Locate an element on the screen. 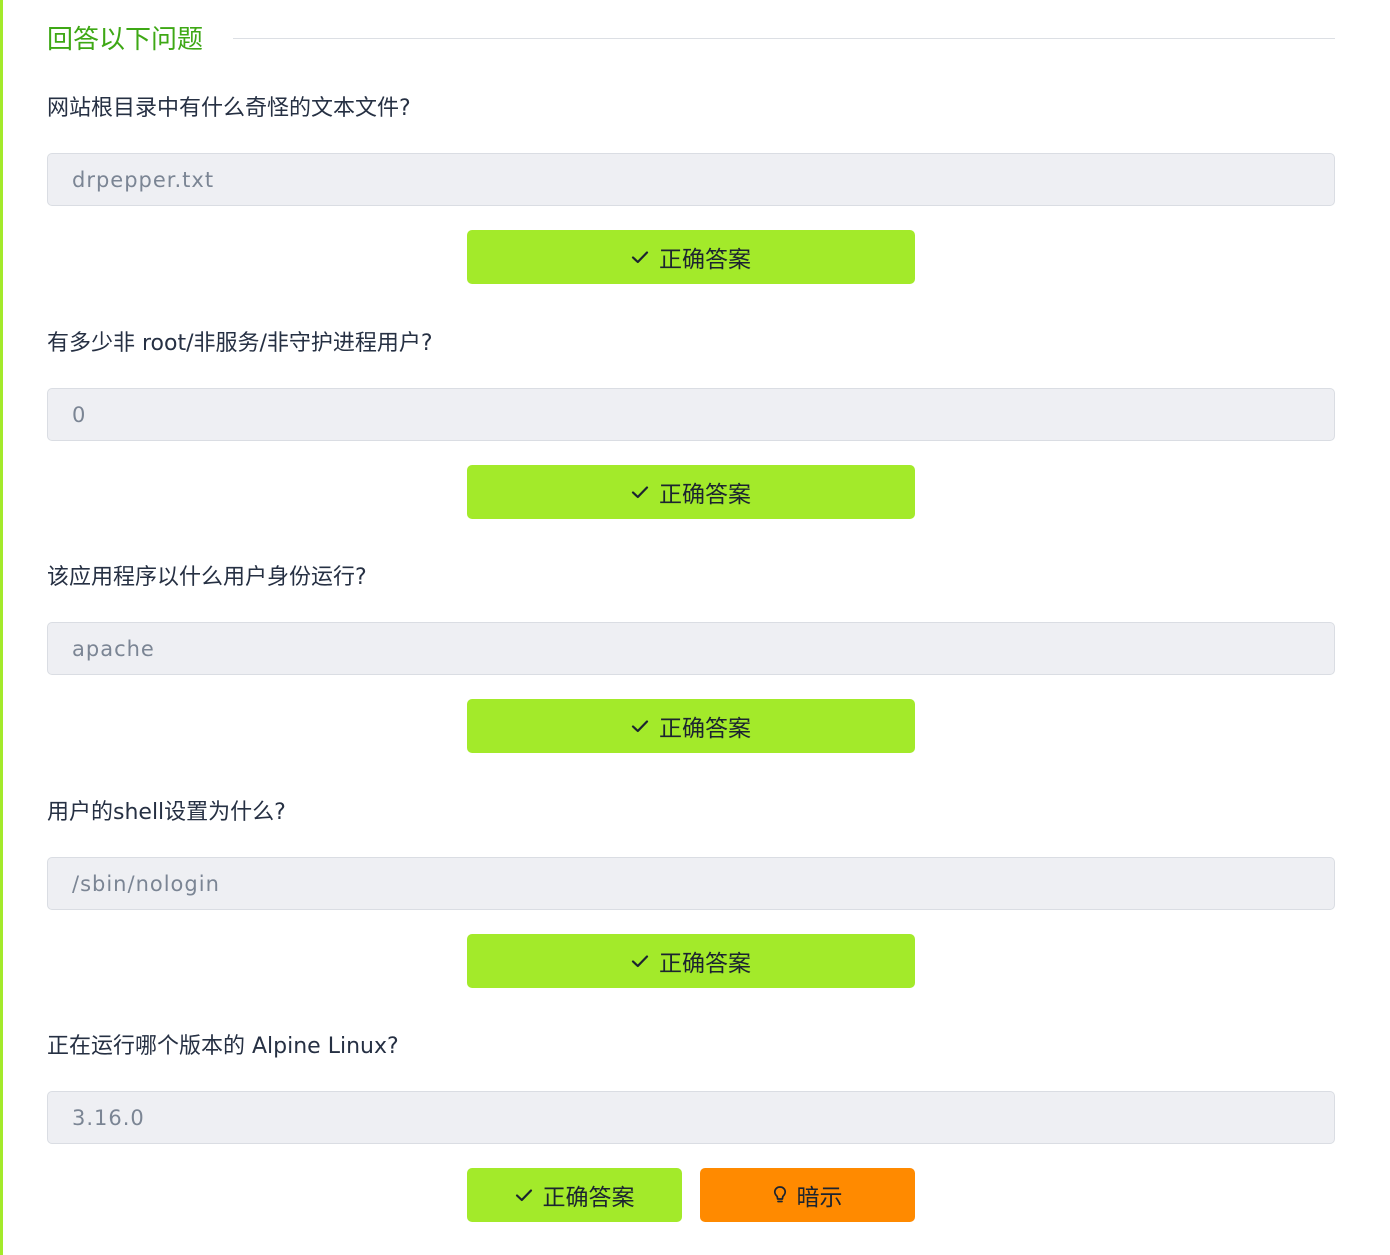  question-block-3: 该应用程序以什么用户身份运行? 正确答案 is located at coordinates (691, 662).